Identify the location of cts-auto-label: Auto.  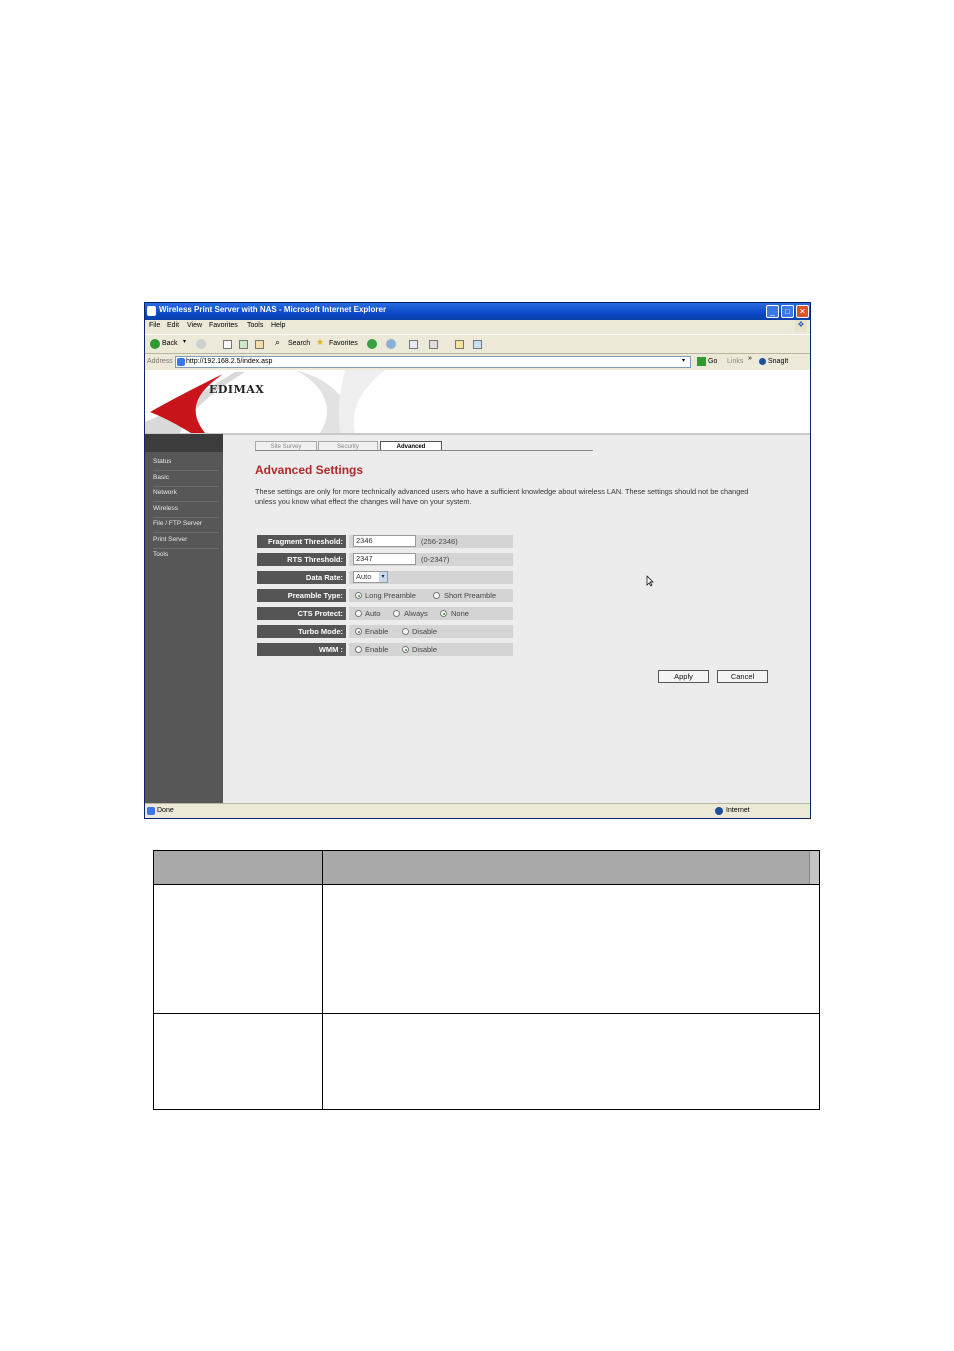
(373, 613).